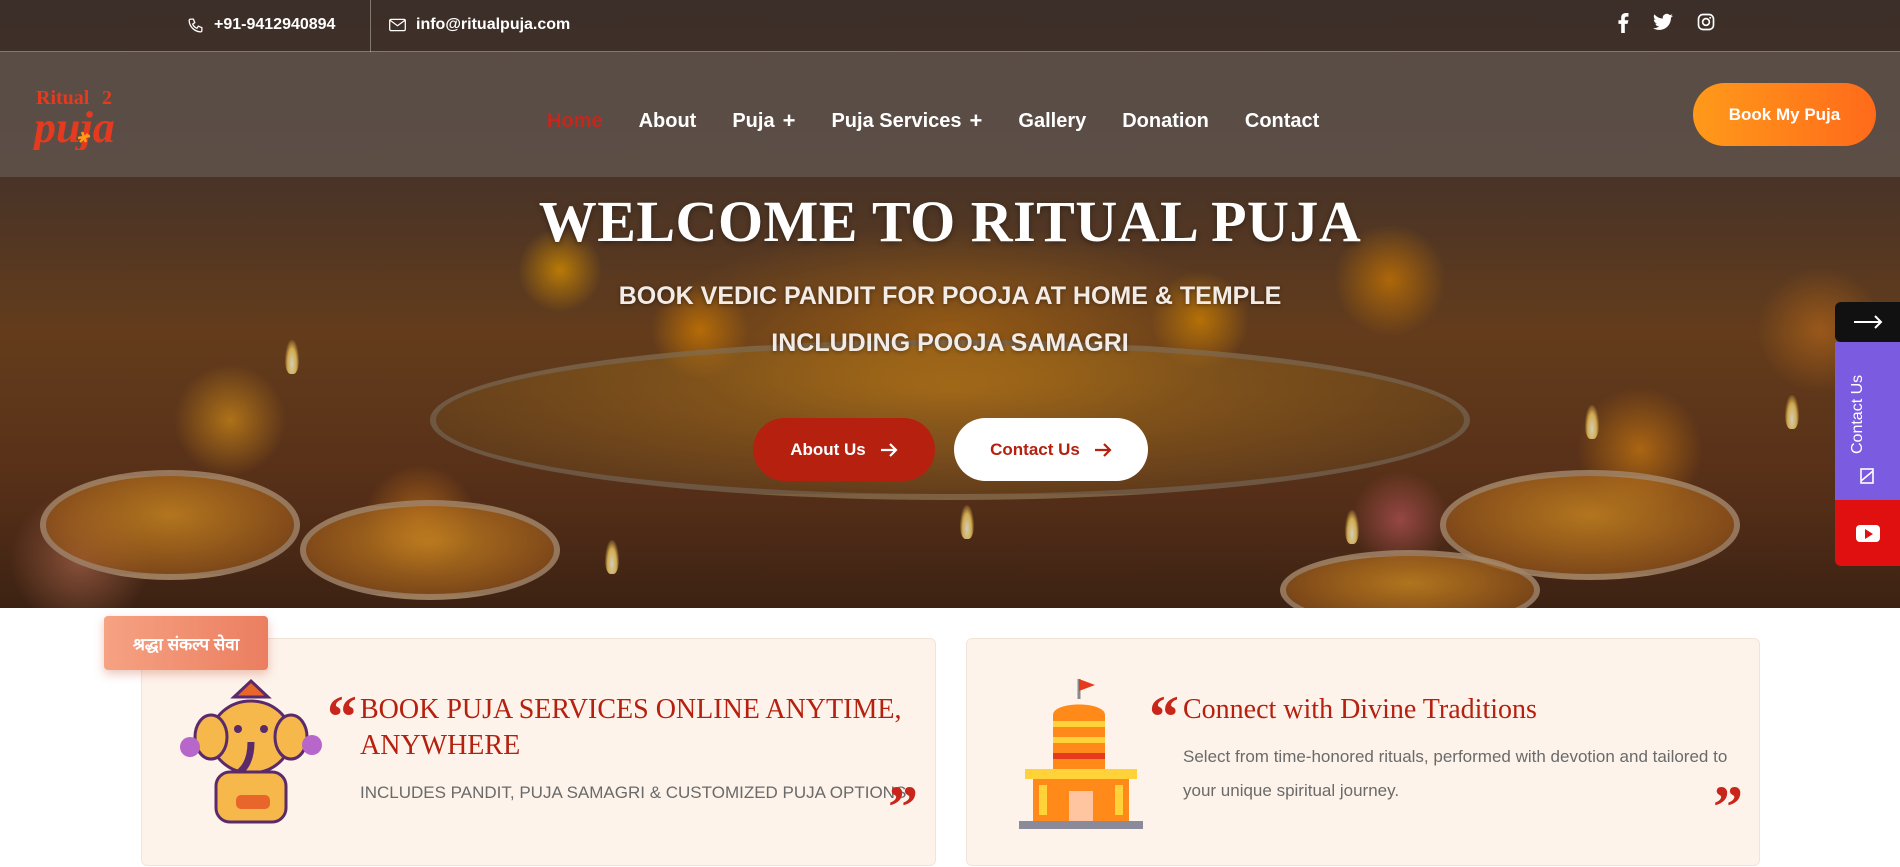  What do you see at coordinates (950, 221) in the screenshot?
I see `hero-title: WELCOME TO RITUAL PUJA` at bounding box center [950, 221].